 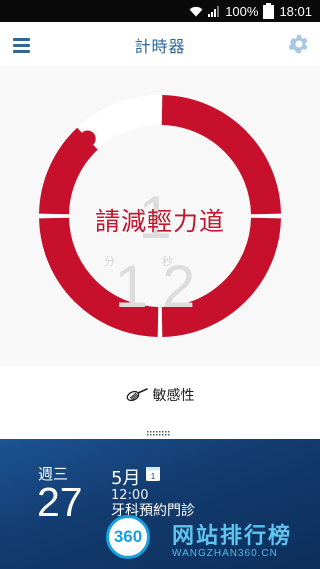 What do you see at coordinates (159, 433) in the screenshot?
I see `drawer-handle` at bounding box center [159, 433].